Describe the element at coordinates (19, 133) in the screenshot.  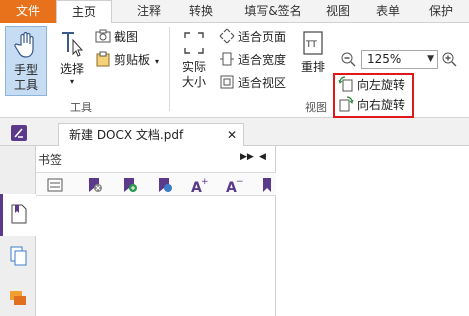
I see `app-logo-icon` at that location.